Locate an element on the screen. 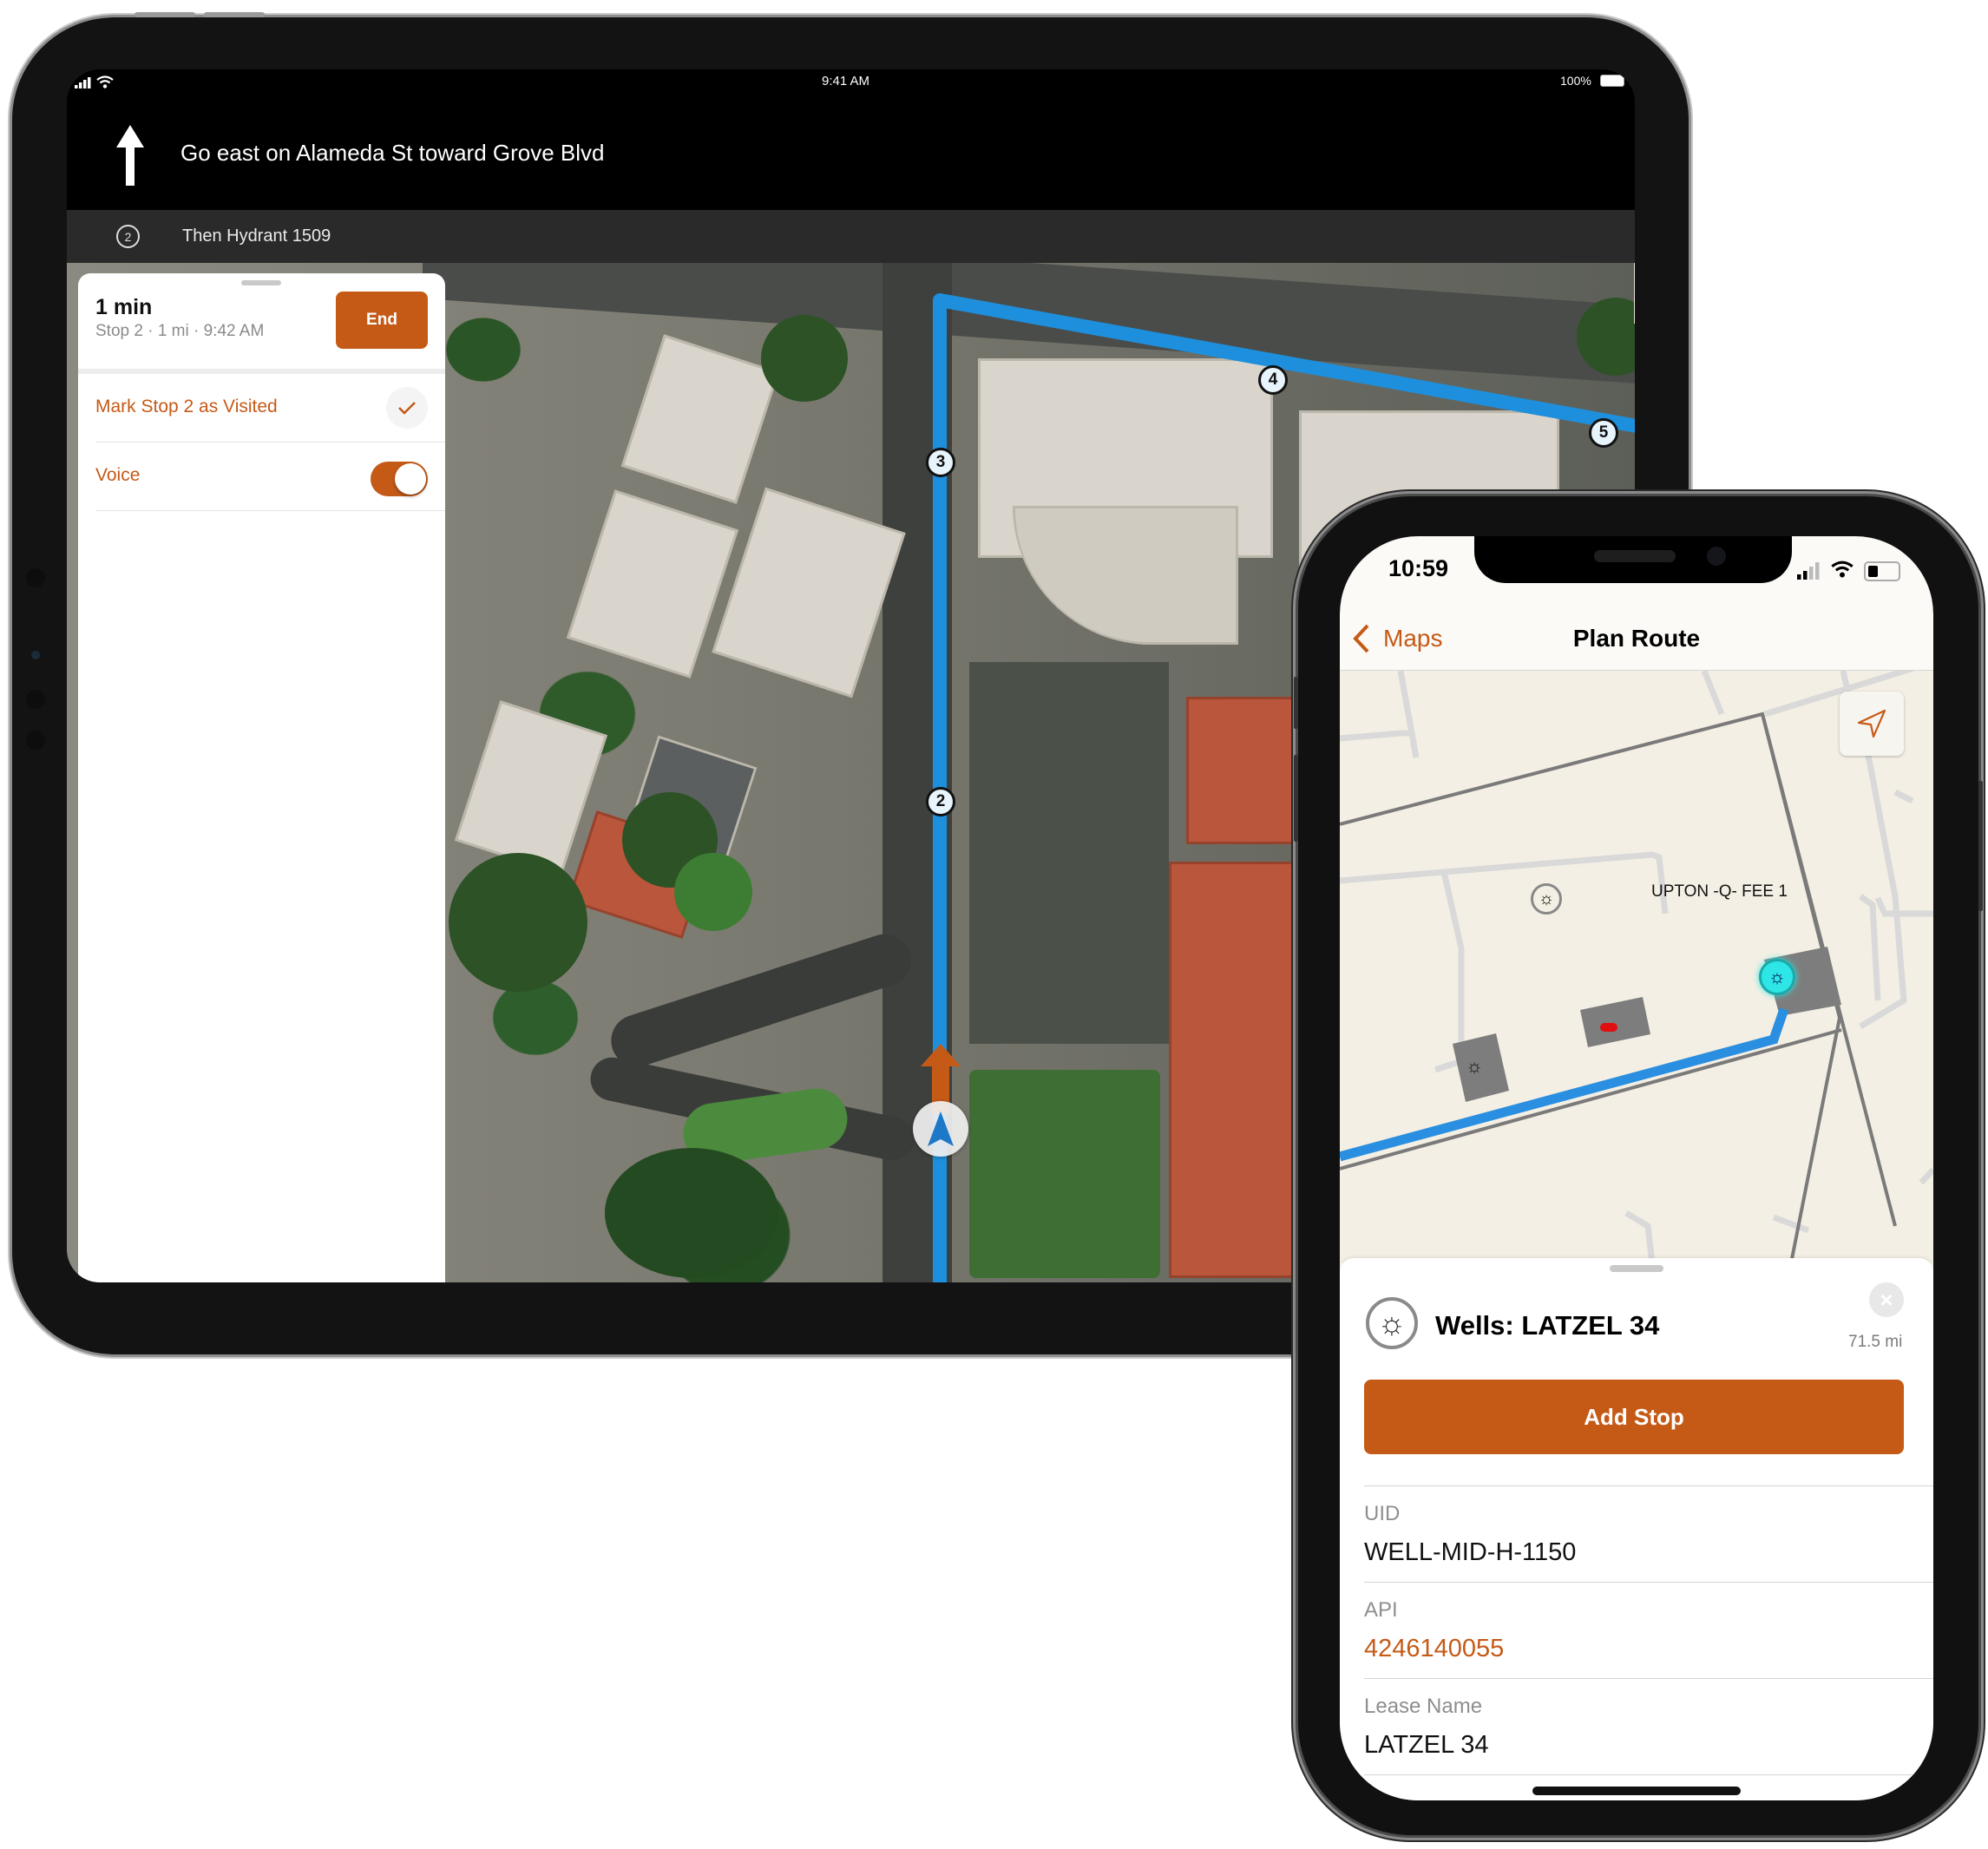  navigation-arrow-icon is located at coordinates (941, 1128).